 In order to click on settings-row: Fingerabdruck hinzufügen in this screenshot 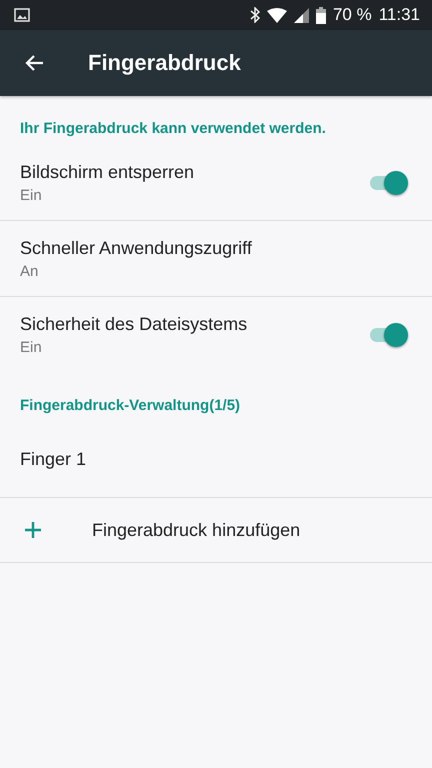, I will do `click(216, 530)`.